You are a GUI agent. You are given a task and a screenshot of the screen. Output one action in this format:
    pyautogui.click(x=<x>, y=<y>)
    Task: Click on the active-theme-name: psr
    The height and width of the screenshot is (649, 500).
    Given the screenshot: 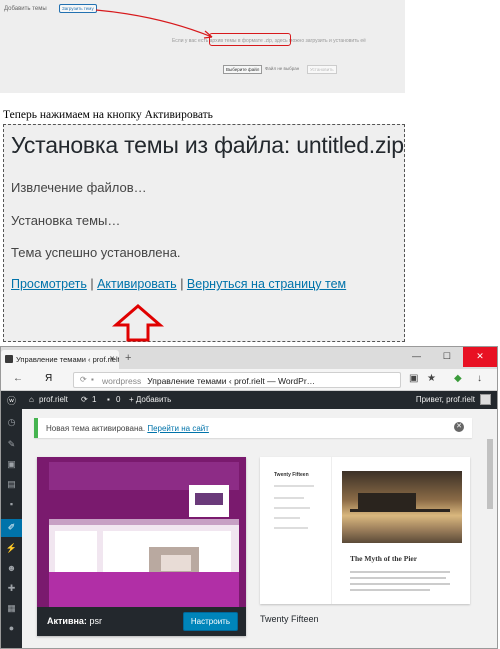 What is the action you would take?
    pyautogui.click(x=95, y=621)
    